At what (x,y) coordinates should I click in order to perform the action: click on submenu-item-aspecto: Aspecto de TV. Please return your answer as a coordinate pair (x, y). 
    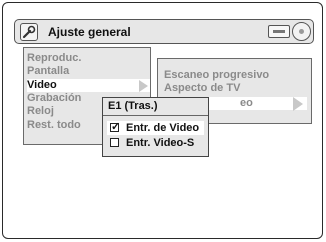
    Looking at the image, I should click on (235, 88).